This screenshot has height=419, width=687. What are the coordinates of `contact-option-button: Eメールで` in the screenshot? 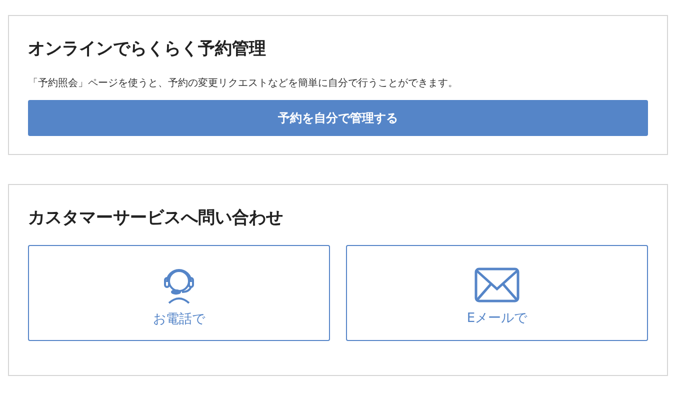 It's located at (497, 293).